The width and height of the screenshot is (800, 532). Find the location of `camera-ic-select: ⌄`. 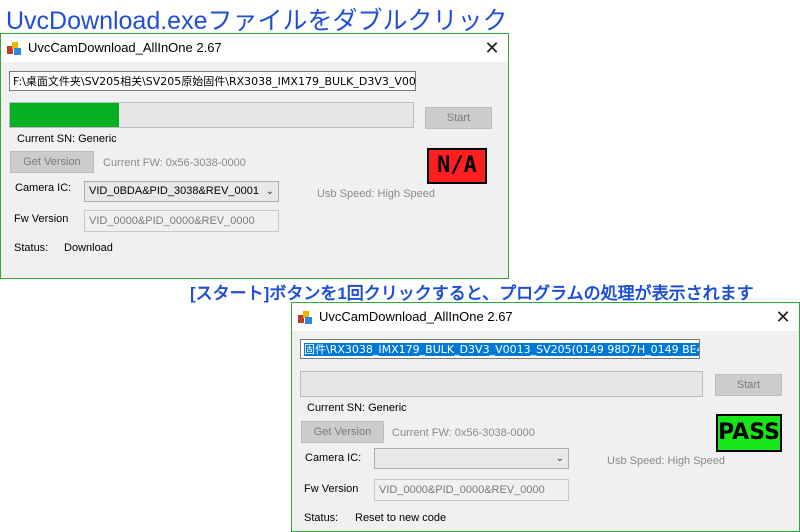

camera-ic-select: ⌄ is located at coordinates (471, 458).